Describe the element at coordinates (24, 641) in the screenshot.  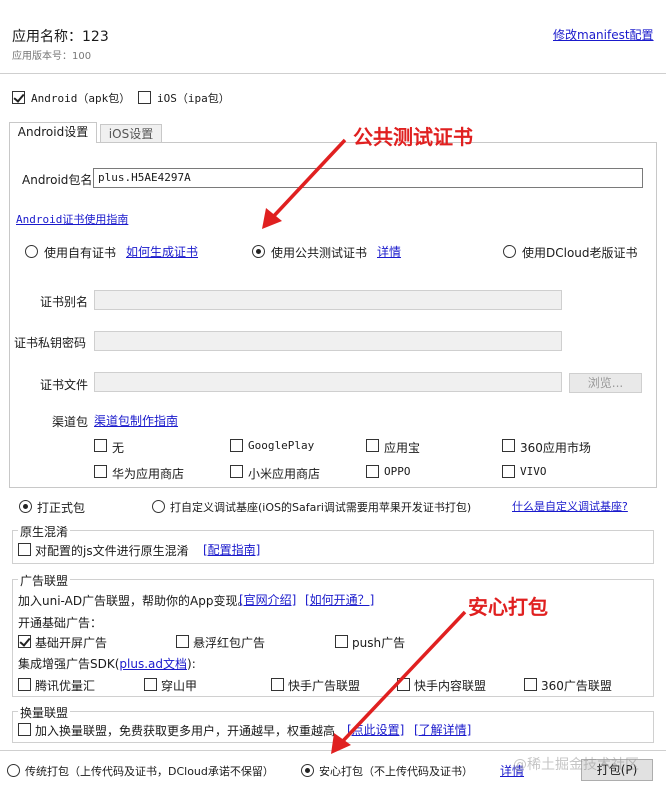
I see `ads-splash-checkbox` at that location.